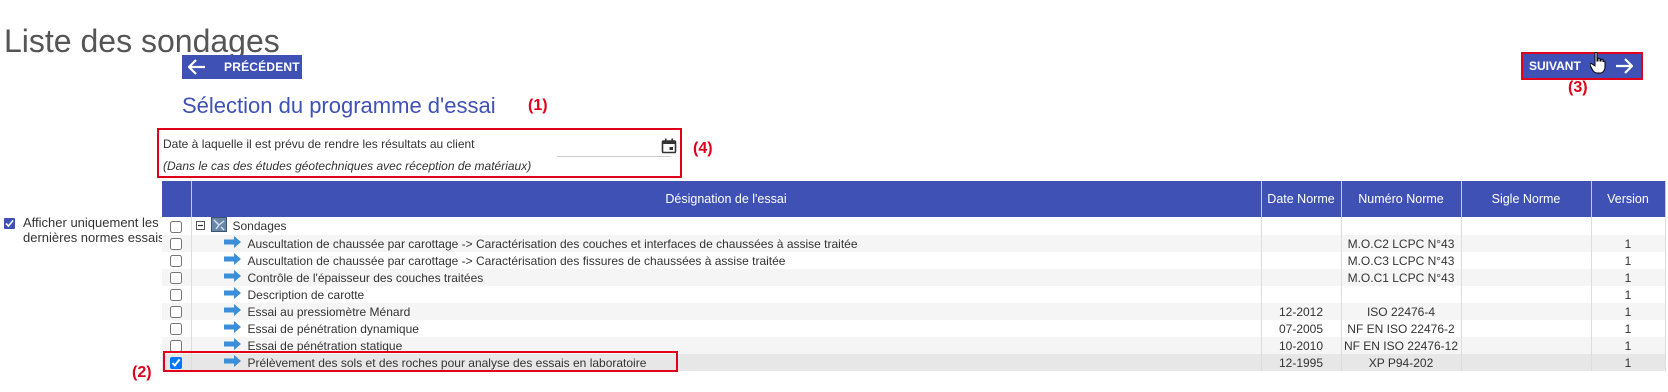 The width and height of the screenshot is (1668, 392). I want to click on column-header-designation: Désignation de l'essai, so click(726, 199).